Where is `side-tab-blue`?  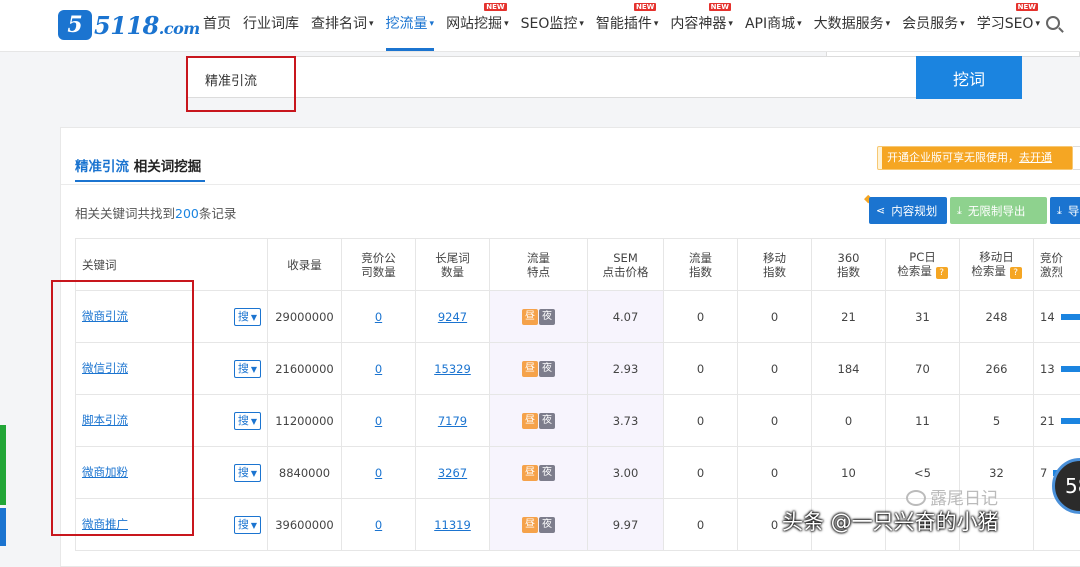 side-tab-blue is located at coordinates (3, 527).